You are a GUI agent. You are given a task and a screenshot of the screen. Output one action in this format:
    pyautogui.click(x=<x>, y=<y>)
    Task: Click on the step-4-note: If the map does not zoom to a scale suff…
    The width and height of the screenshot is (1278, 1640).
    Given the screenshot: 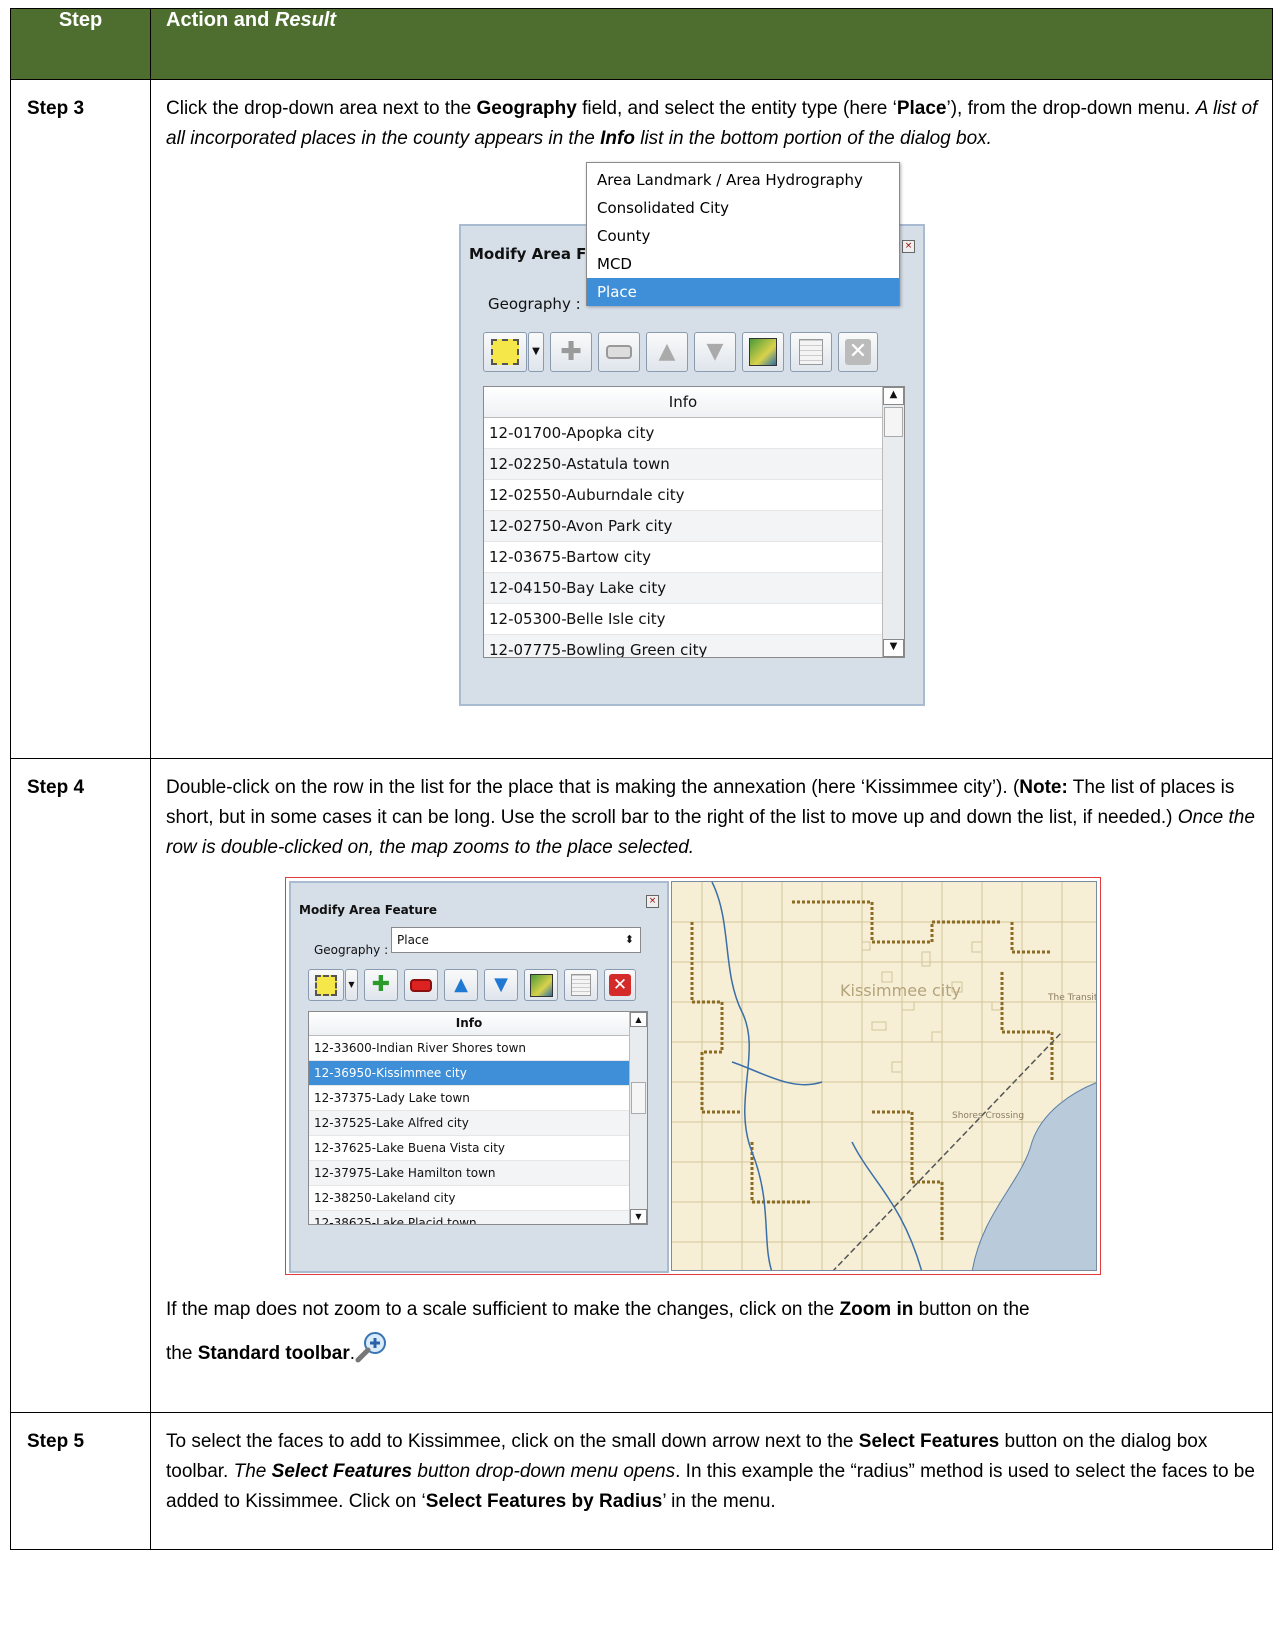 What is the action you would take?
    pyautogui.click(x=598, y=1331)
    